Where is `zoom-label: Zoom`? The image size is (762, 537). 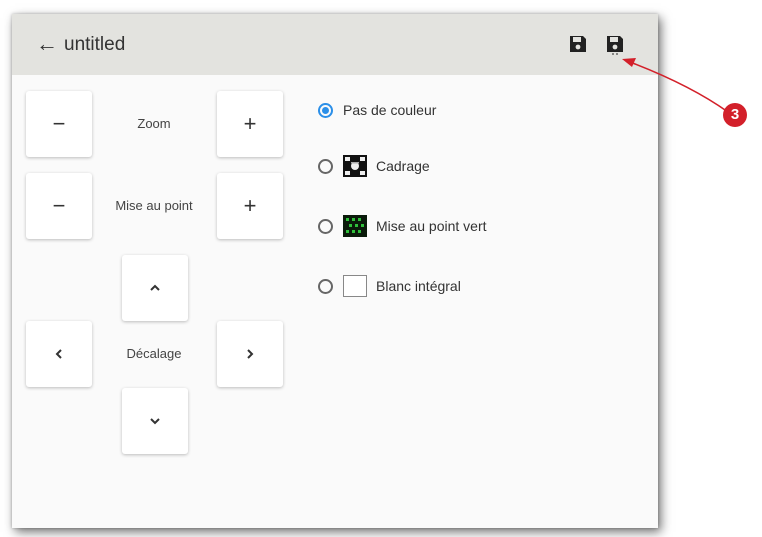 zoom-label: Zoom is located at coordinates (154, 123).